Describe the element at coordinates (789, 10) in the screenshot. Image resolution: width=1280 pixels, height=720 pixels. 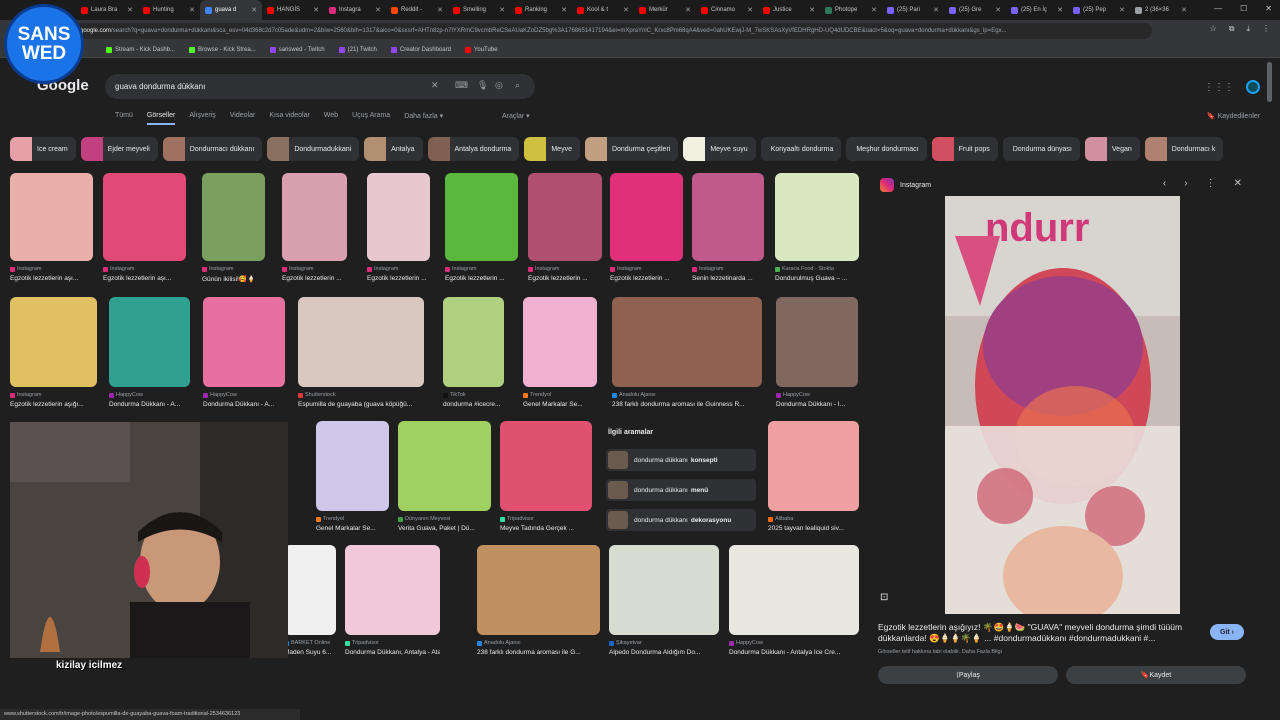
I see `browser-tab: Justice ✕` at that location.